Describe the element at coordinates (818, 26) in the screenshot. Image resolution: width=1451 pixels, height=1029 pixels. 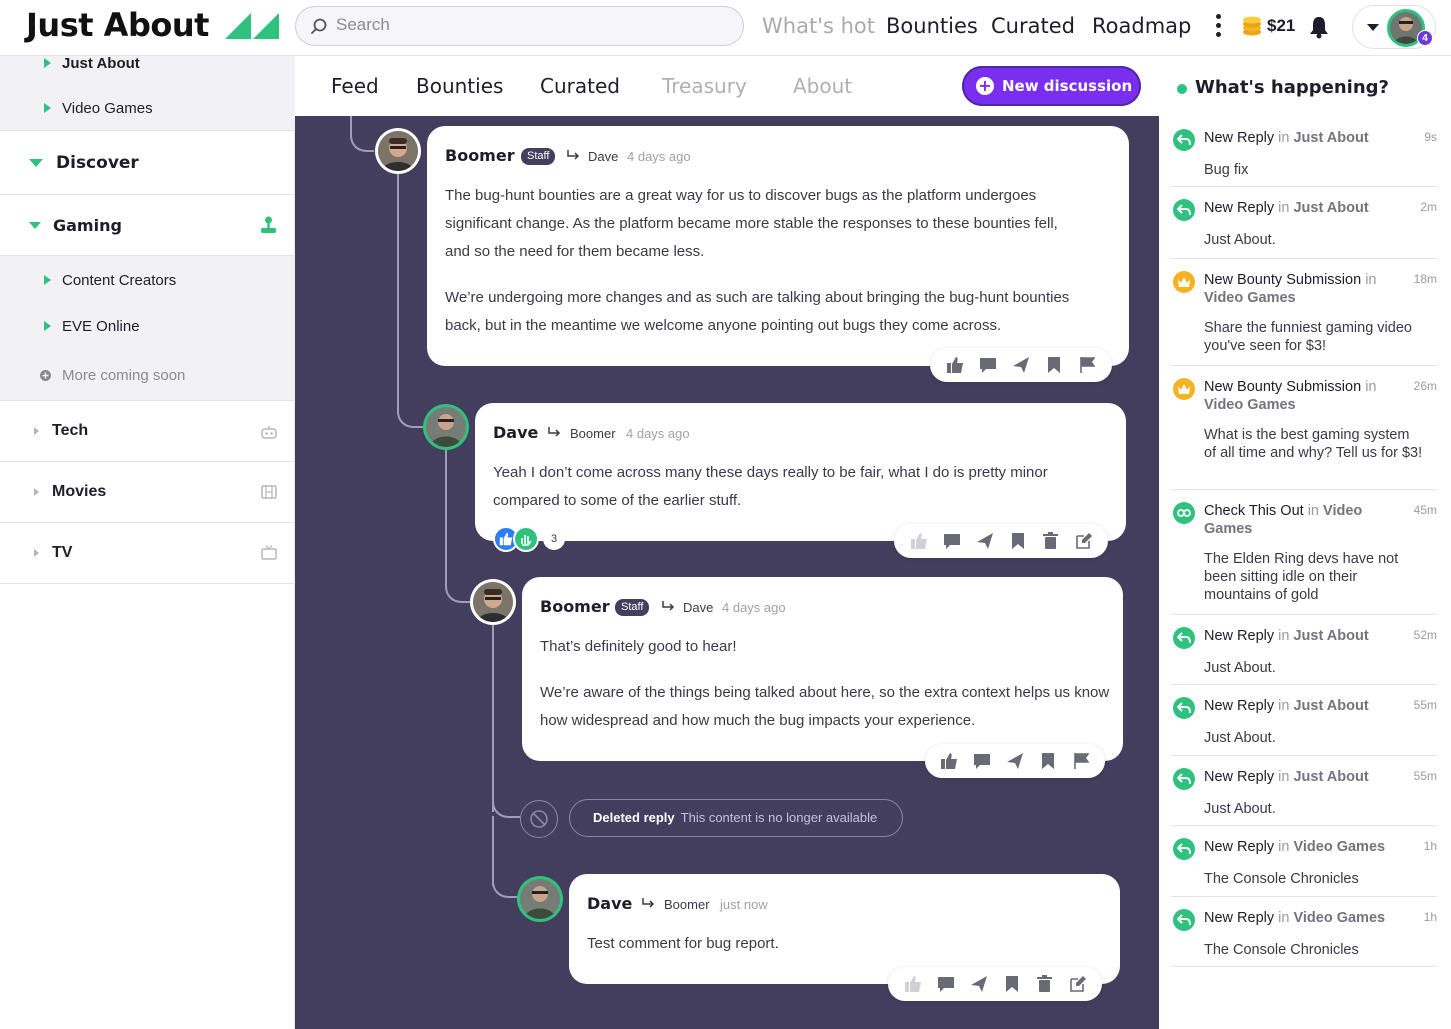
I see `nav-whats-hot: What's hot` at that location.